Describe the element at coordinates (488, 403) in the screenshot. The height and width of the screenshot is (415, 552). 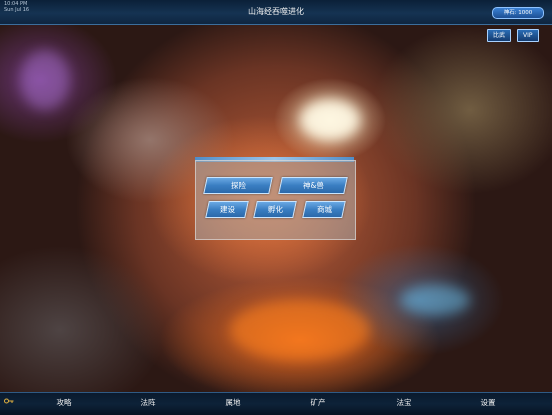
I see `nav-settings: 设置` at that location.